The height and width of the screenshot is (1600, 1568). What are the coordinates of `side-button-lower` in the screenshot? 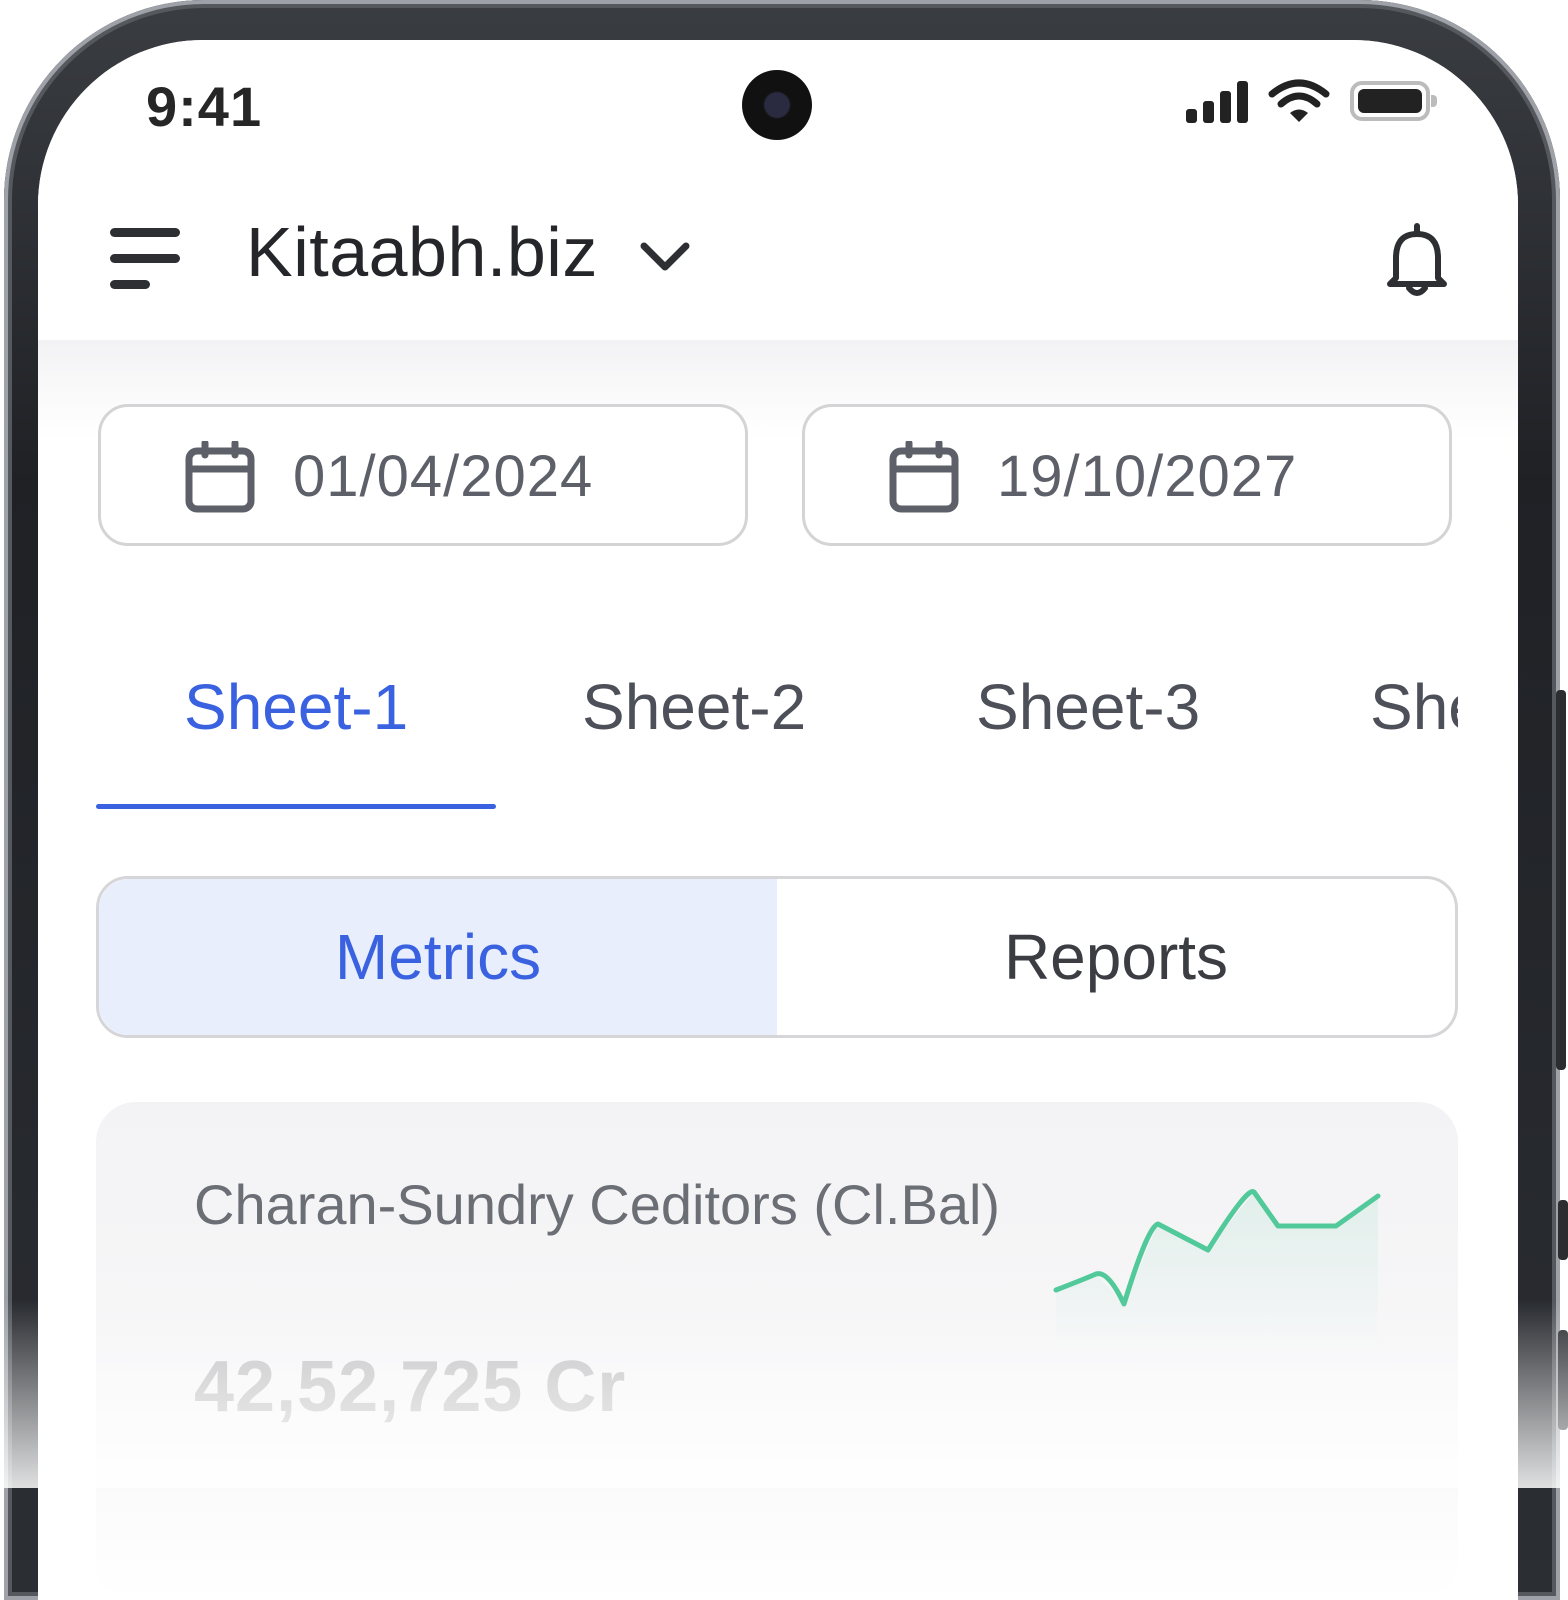 It's located at (1563, 1230).